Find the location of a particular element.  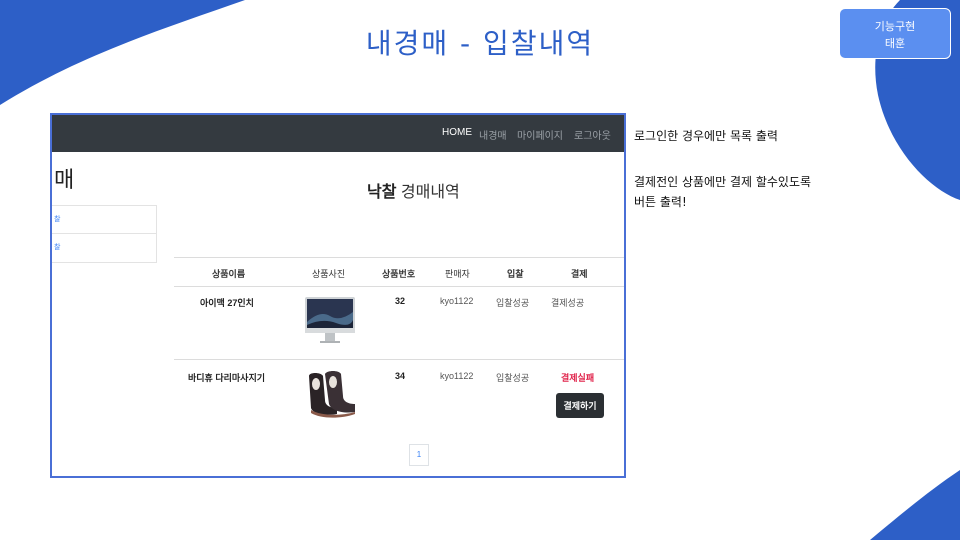

nav-my-auction: 내경매 is located at coordinates (493, 134).